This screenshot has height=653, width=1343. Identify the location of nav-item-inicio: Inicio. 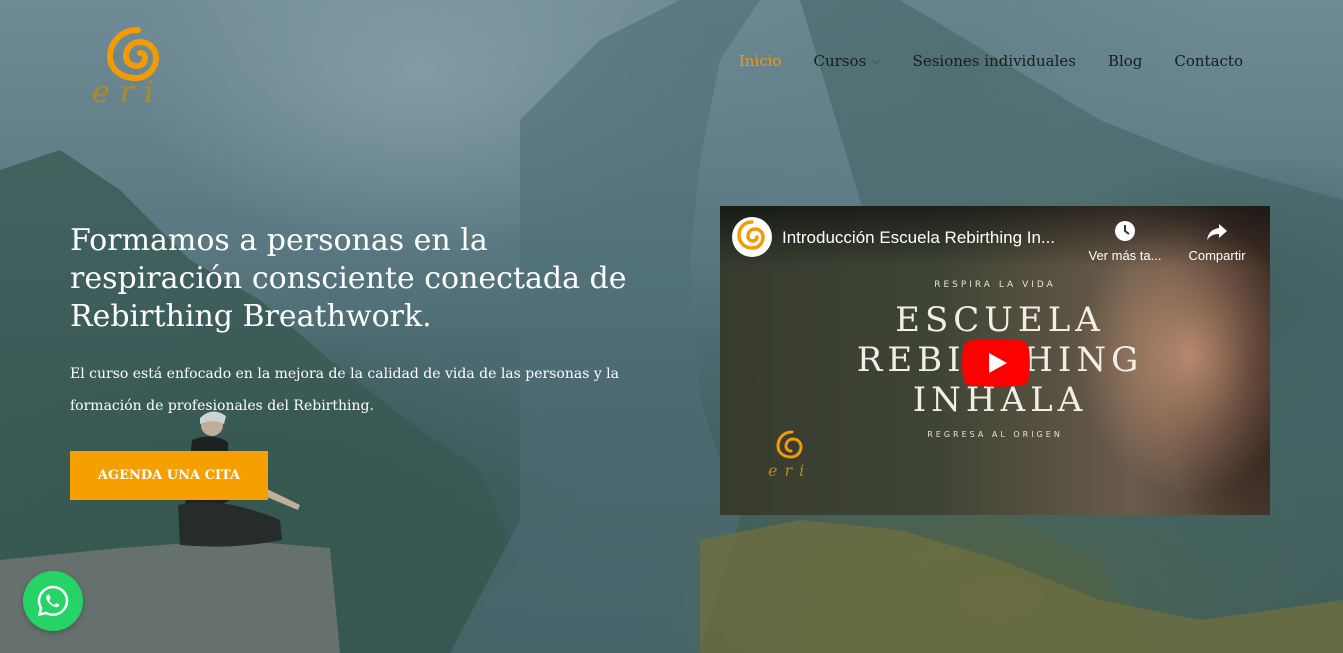
(760, 61).